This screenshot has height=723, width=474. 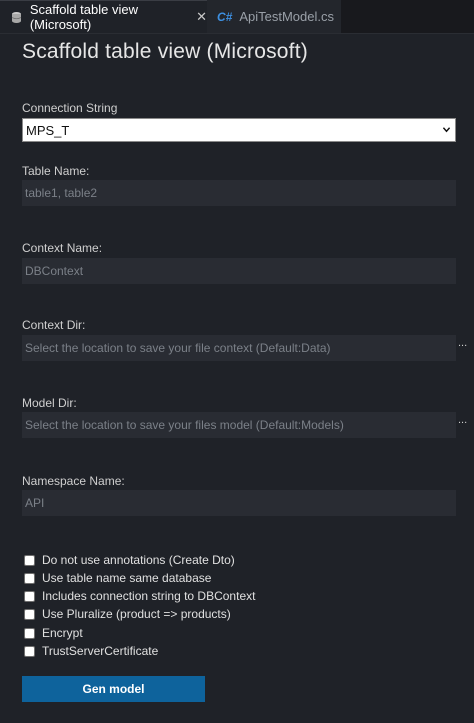 I want to click on option-include-connection-string: Includes connection string to DBContext, so click(x=139, y=596).